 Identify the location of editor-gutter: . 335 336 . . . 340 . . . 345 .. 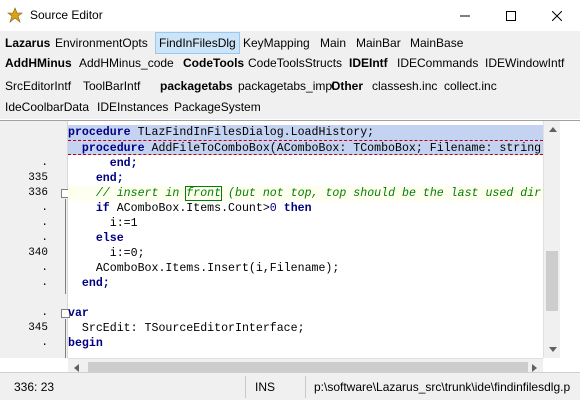
(35, 239).